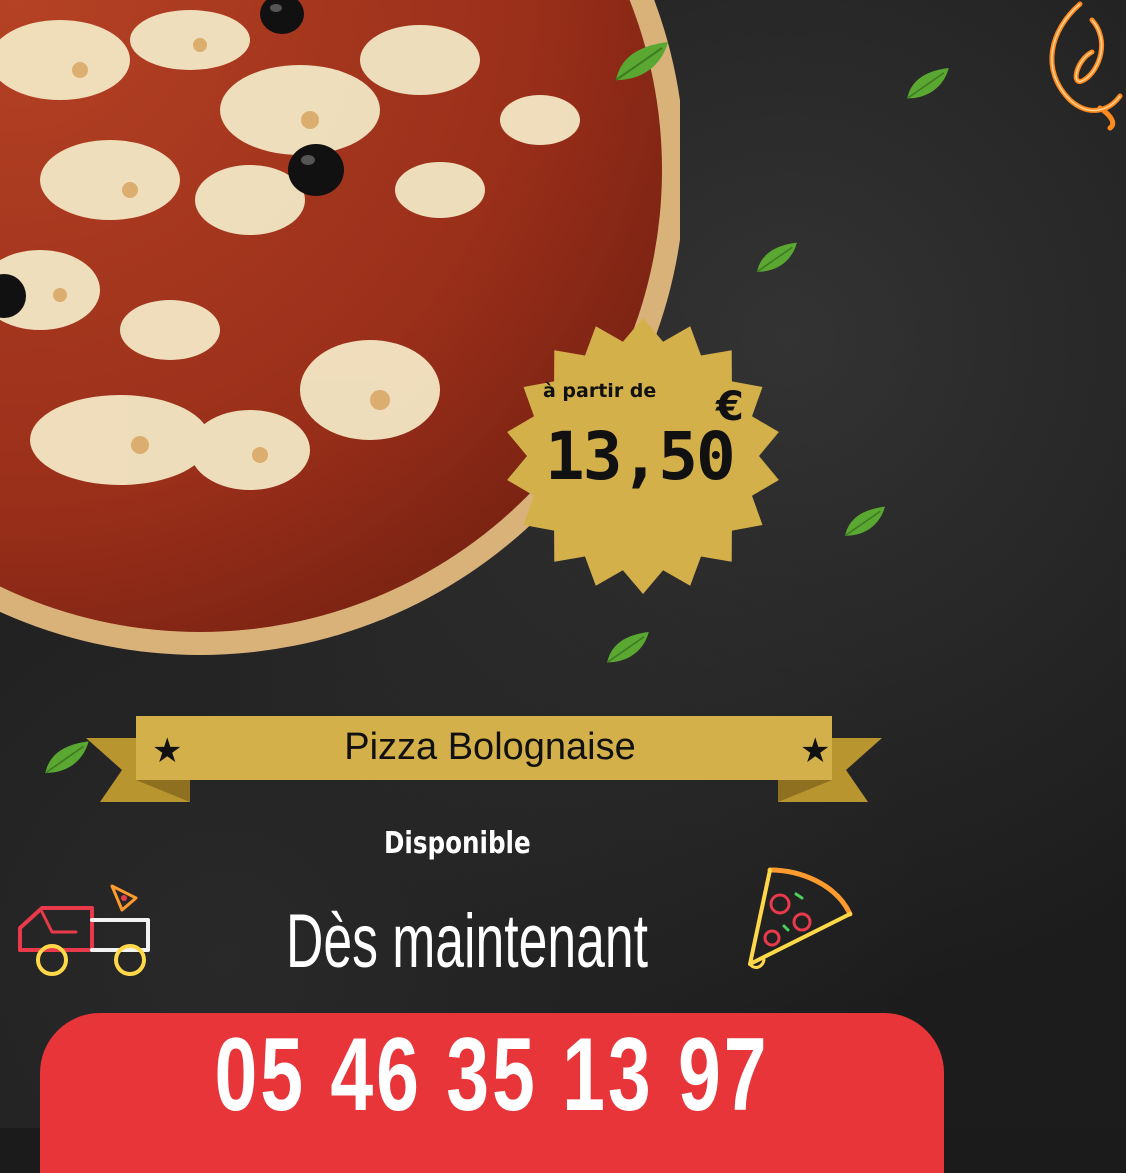  I want to click on price-value: 13,50, so click(640, 456).